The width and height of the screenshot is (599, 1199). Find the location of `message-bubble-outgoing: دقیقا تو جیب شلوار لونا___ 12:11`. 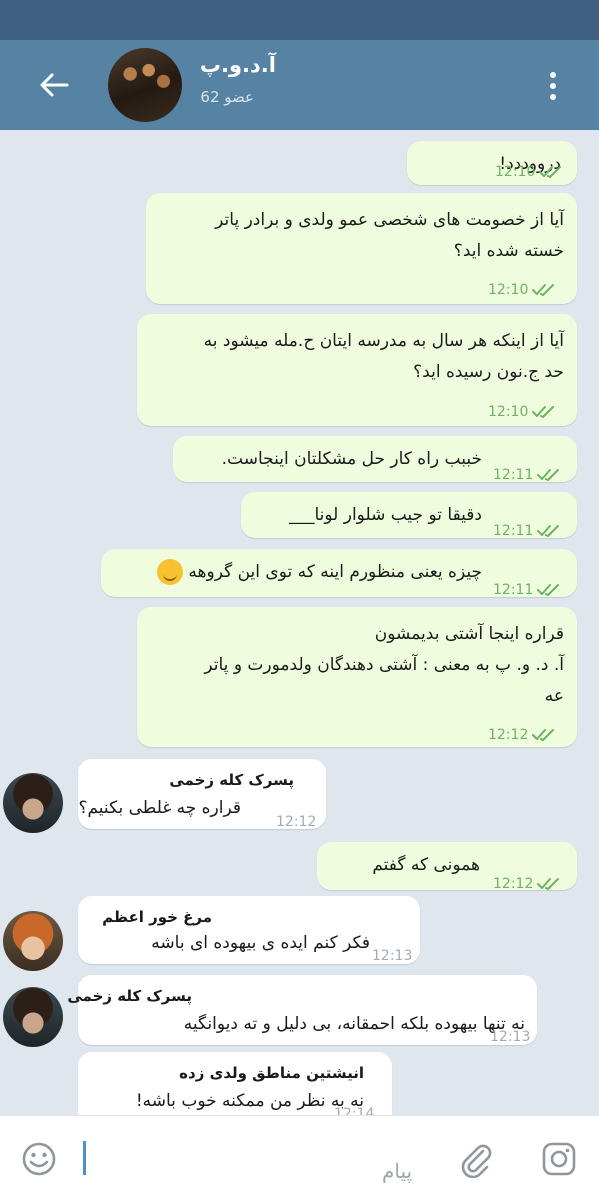

message-bubble-outgoing: دقیقا تو جیب شلوار لونا___ 12:11 is located at coordinates (409, 515).